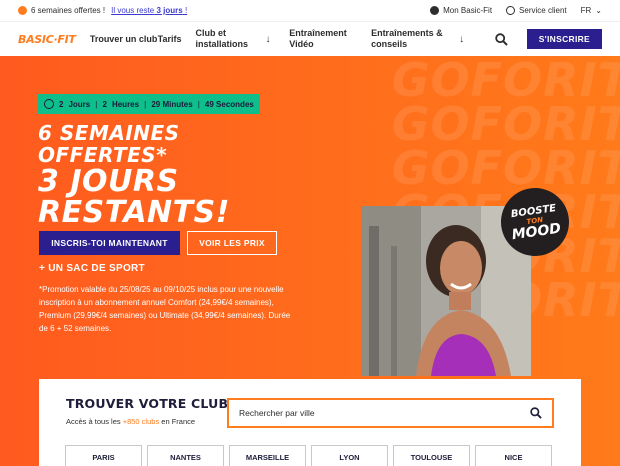 This screenshot has height=466, width=620. Describe the element at coordinates (586, 10) in the screenshot. I see `language-label: FR` at that location.